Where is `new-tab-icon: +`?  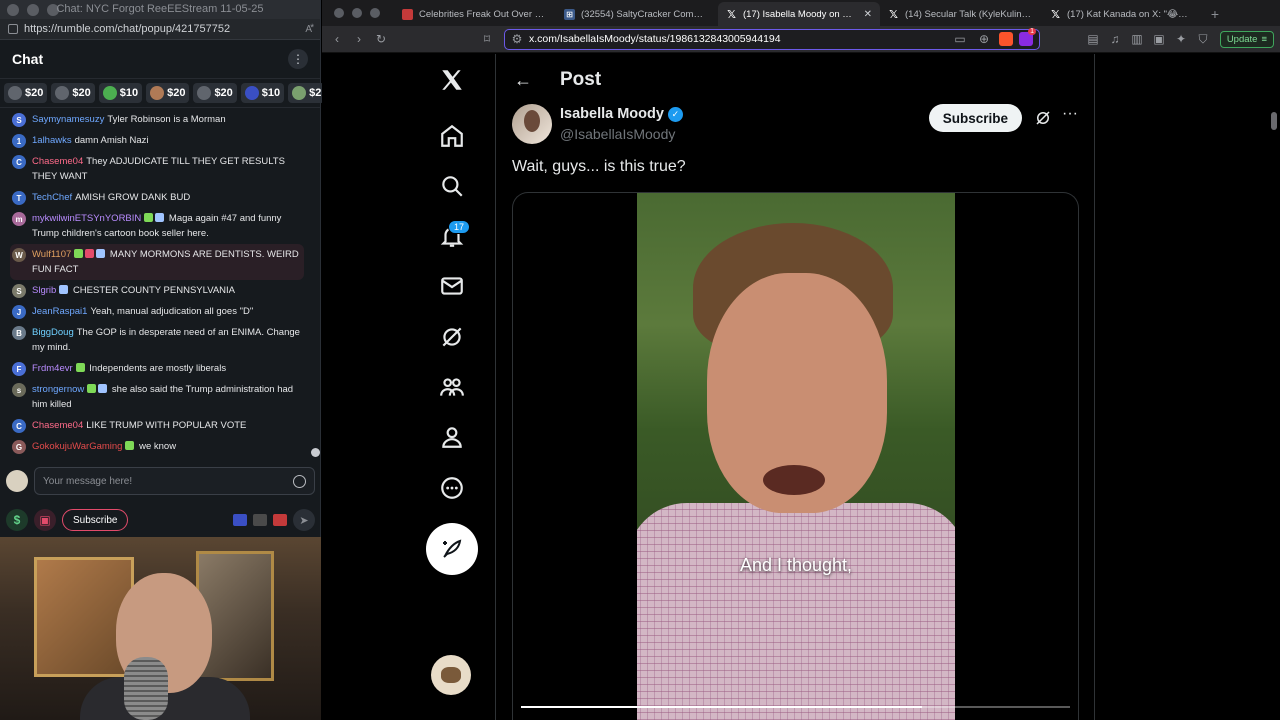 new-tab-icon: + is located at coordinates (1215, 14).